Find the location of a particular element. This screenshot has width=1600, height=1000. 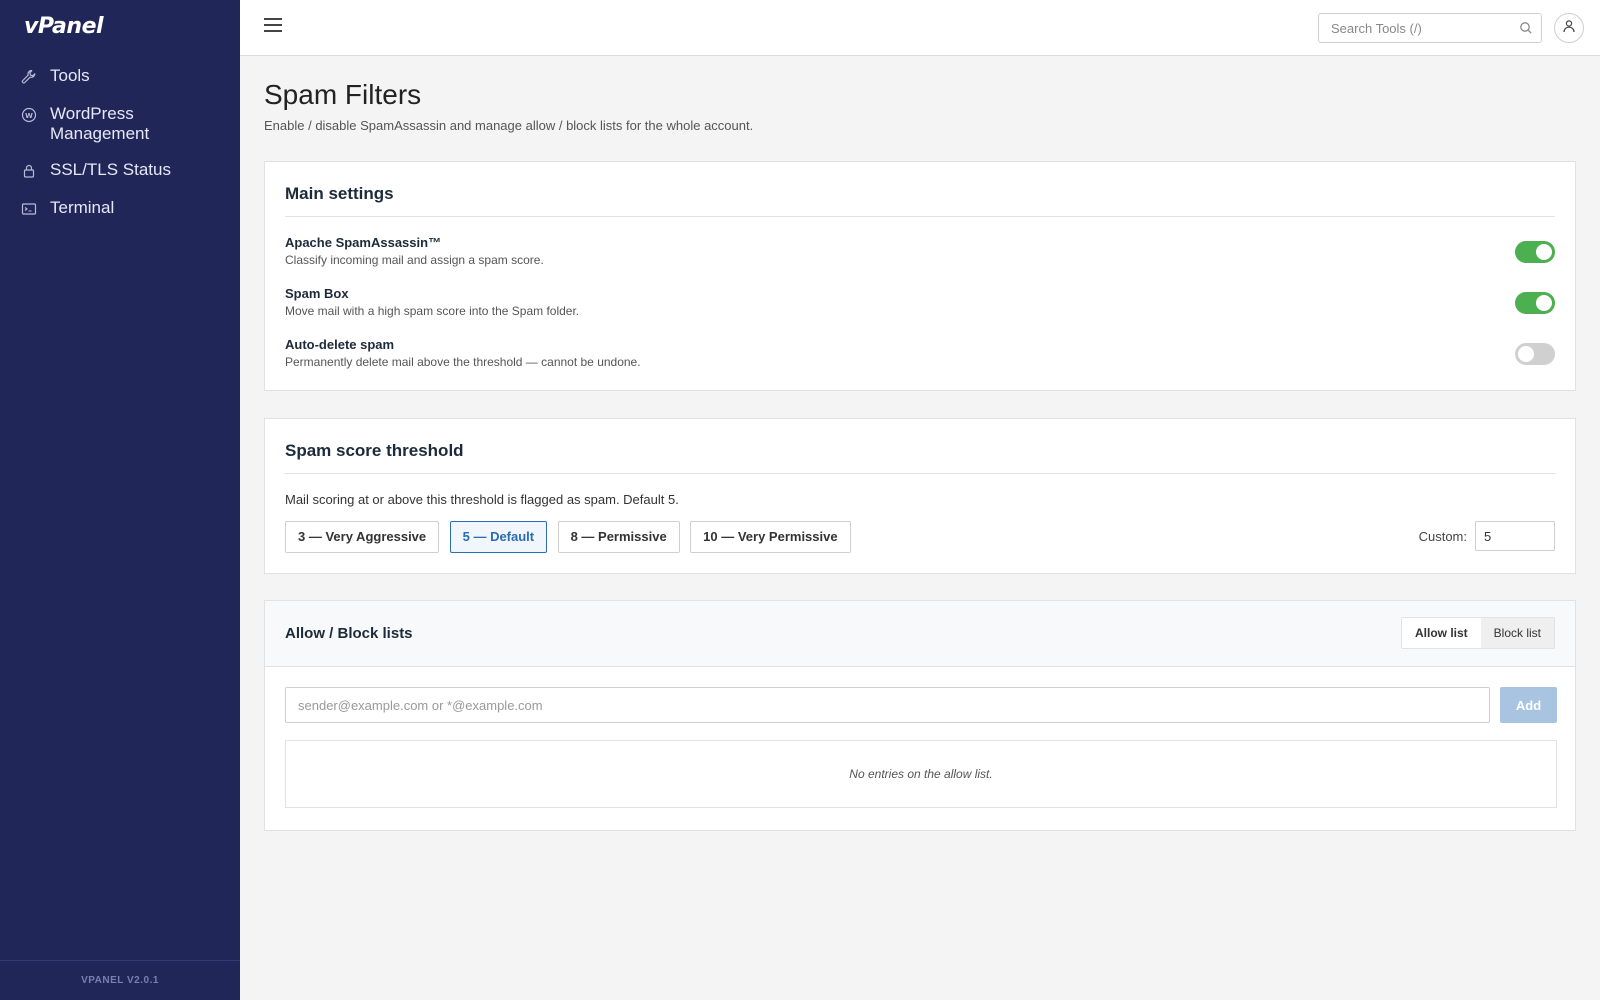

sidebar-item-label: Terminal is located at coordinates (82, 207).